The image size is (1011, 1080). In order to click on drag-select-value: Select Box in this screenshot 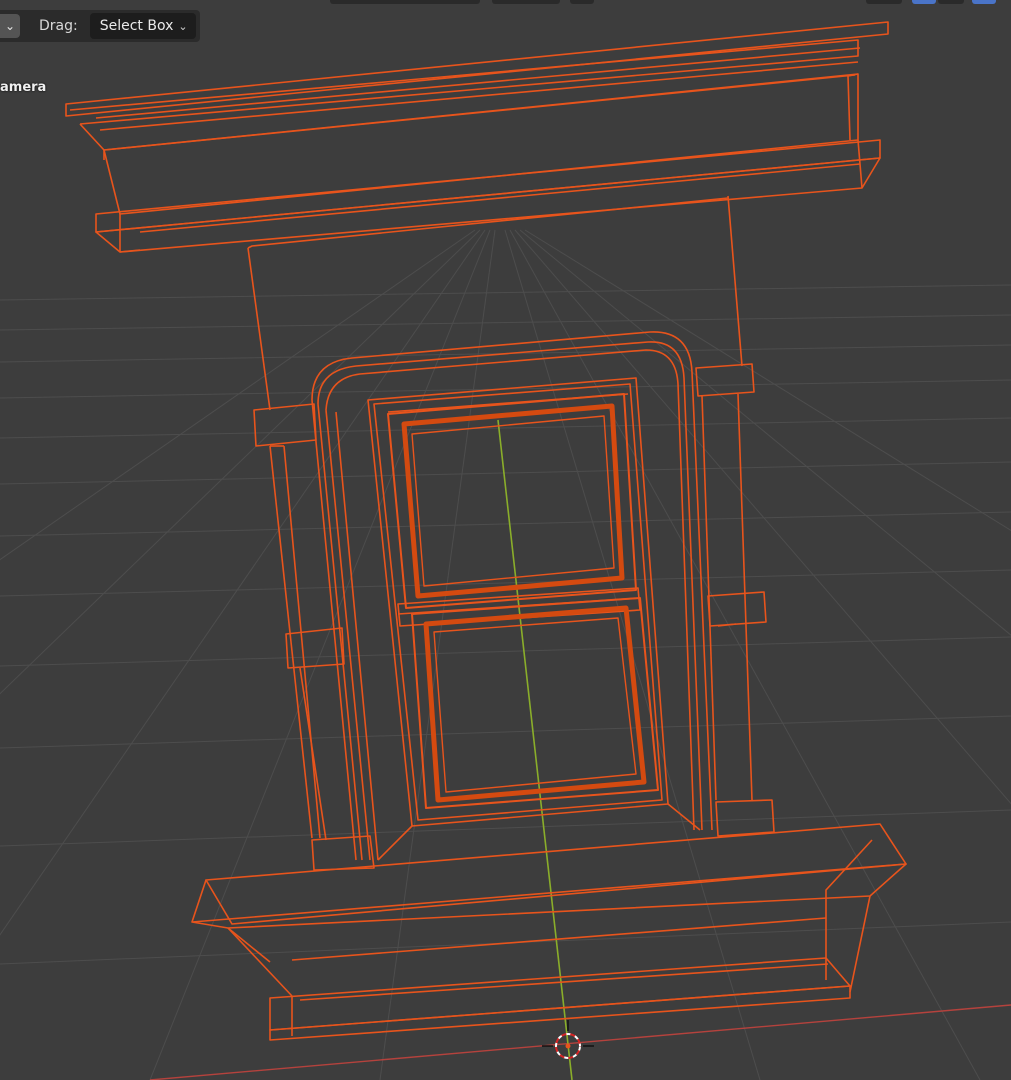, I will do `click(136, 26)`.